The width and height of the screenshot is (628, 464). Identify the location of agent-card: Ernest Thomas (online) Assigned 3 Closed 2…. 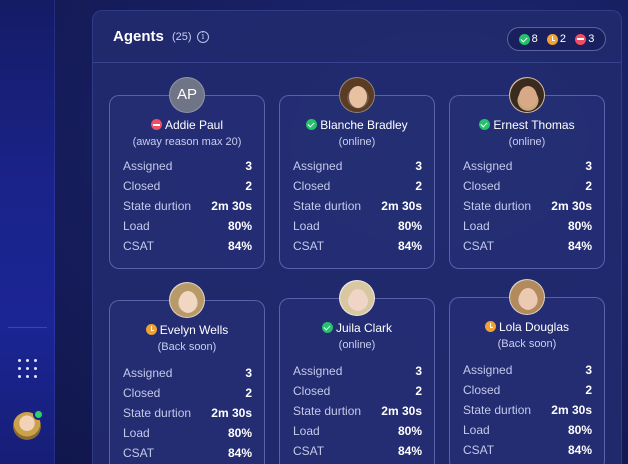
(527, 173).